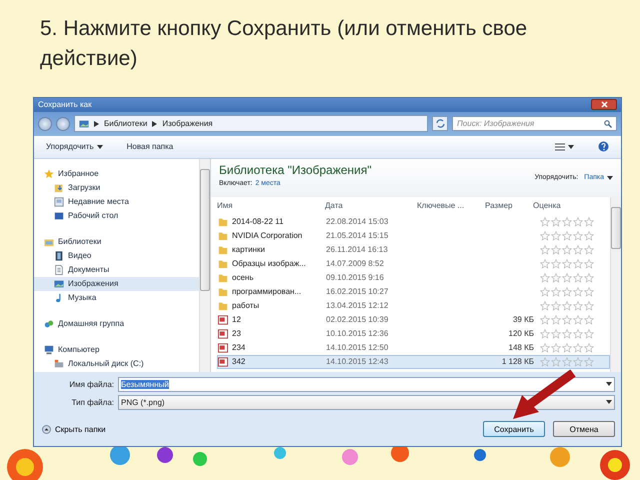  Describe the element at coordinates (74, 429) in the screenshot. I see `hide-folders-button: Скрыть папки` at that location.